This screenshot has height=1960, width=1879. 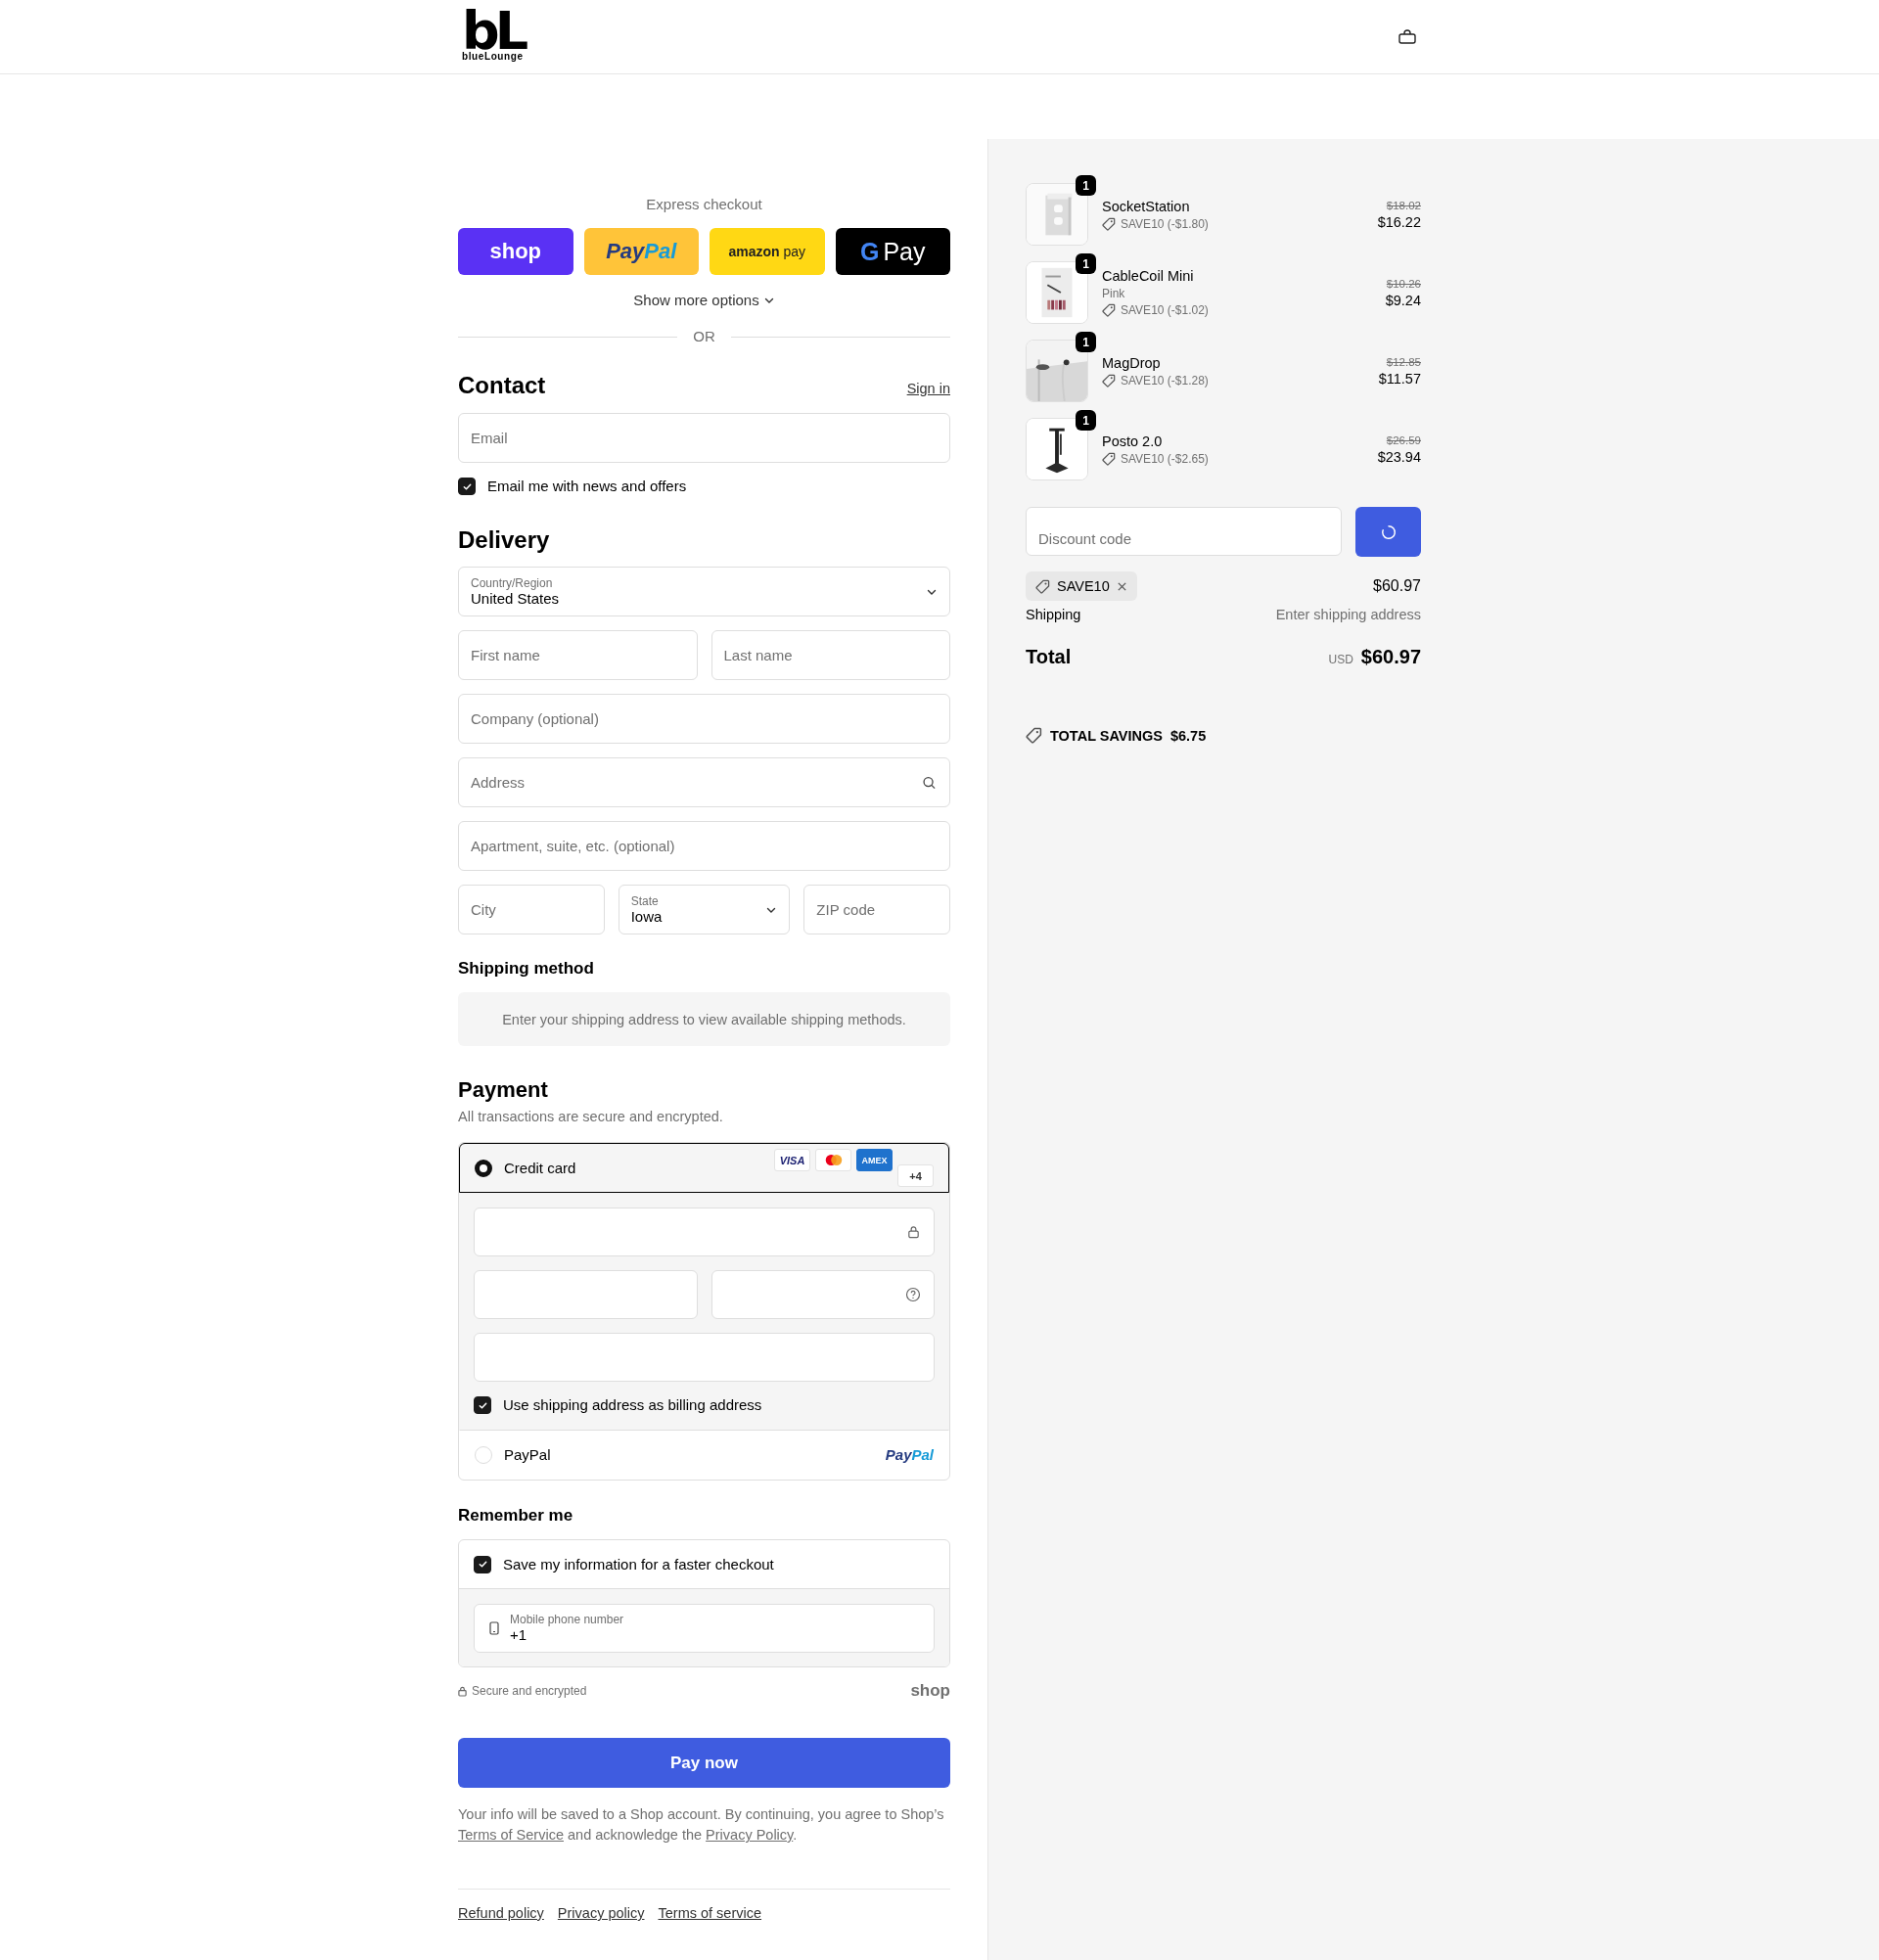 What do you see at coordinates (1106, 735) in the screenshot?
I see `savings-label: TOTAL SAVINGS` at bounding box center [1106, 735].